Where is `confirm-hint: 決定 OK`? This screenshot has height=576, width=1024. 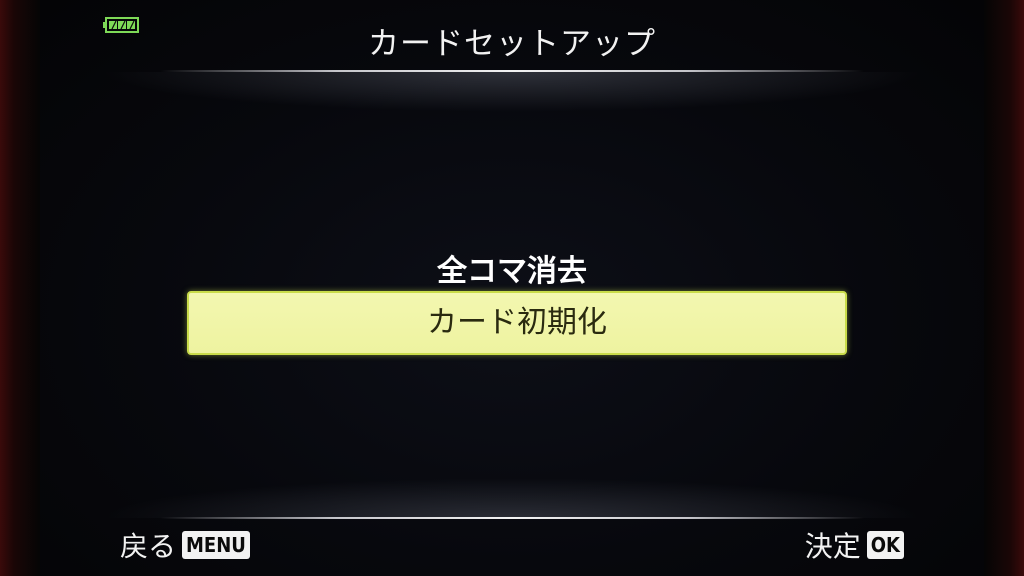
confirm-hint: 決定 OK is located at coordinates (854, 545).